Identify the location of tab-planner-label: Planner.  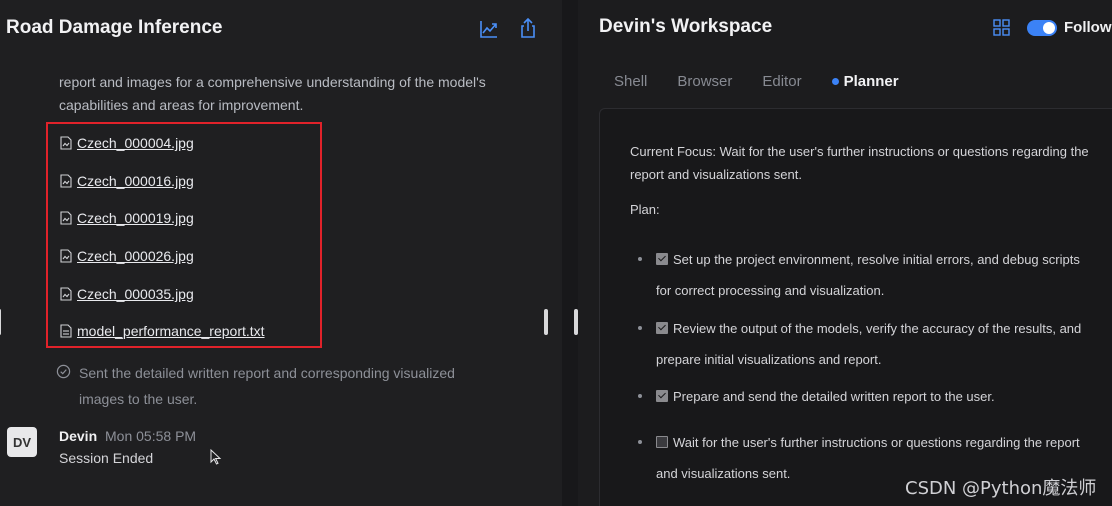
(871, 81).